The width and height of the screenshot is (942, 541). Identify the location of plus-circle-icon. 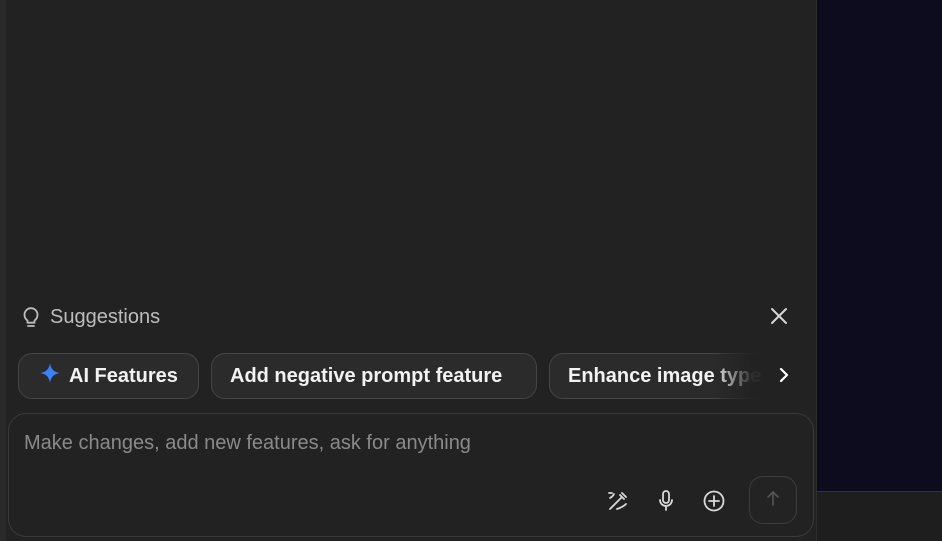
(714, 503).